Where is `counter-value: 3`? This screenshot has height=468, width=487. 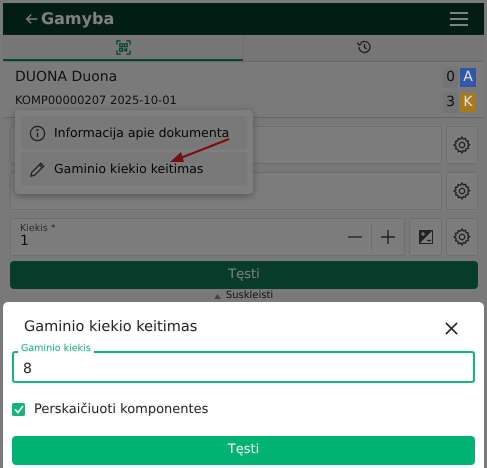
counter-value: 3 is located at coordinates (450, 102).